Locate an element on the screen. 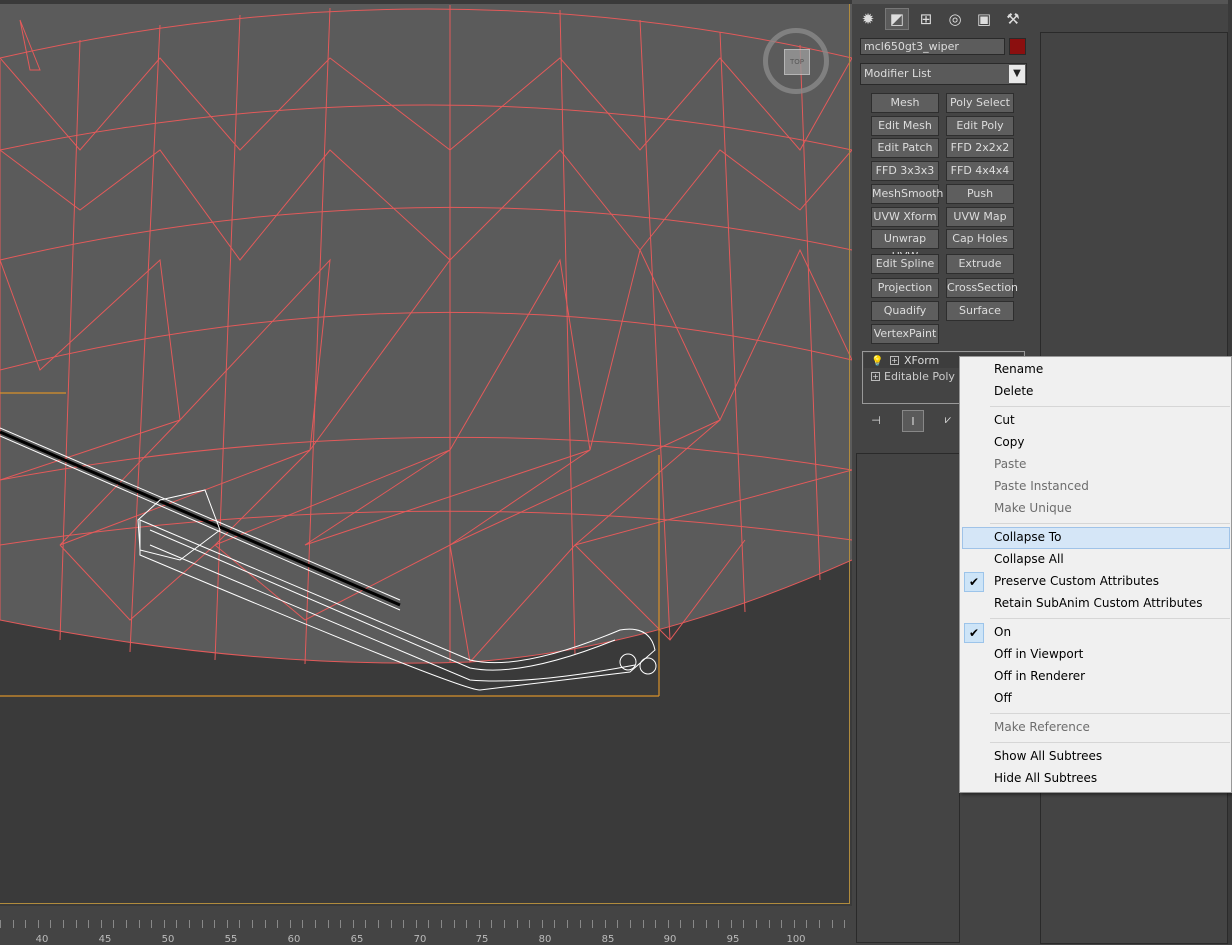 The image size is (1232, 945). unwrap-uvw-button: Unwrap UVW is located at coordinates (905, 246).